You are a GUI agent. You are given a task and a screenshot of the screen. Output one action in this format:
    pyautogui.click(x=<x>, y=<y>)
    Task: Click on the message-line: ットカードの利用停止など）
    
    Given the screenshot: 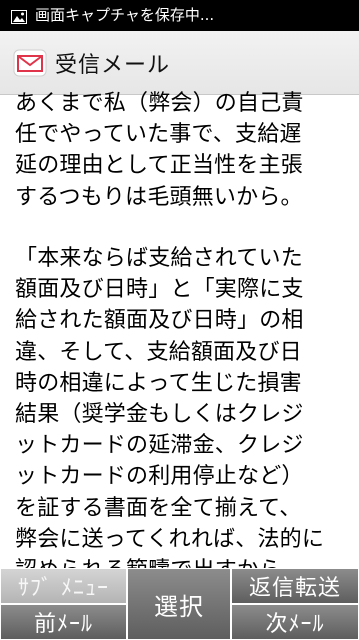 What is the action you would take?
    pyautogui.click(x=159, y=477)
    